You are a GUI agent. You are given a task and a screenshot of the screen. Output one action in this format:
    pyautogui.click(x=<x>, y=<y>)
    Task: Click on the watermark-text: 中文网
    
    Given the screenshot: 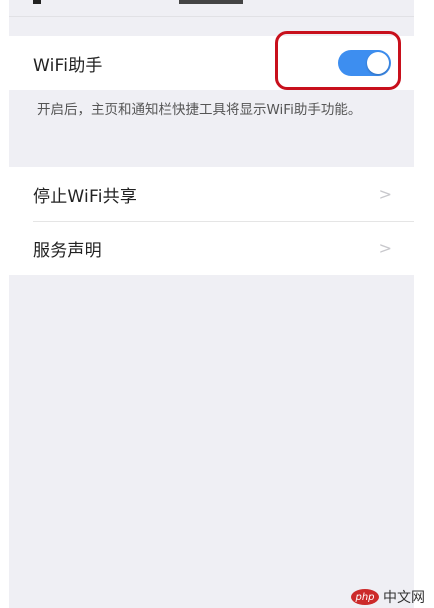 What is the action you would take?
    pyautogui.click(x=404, y=598)
    